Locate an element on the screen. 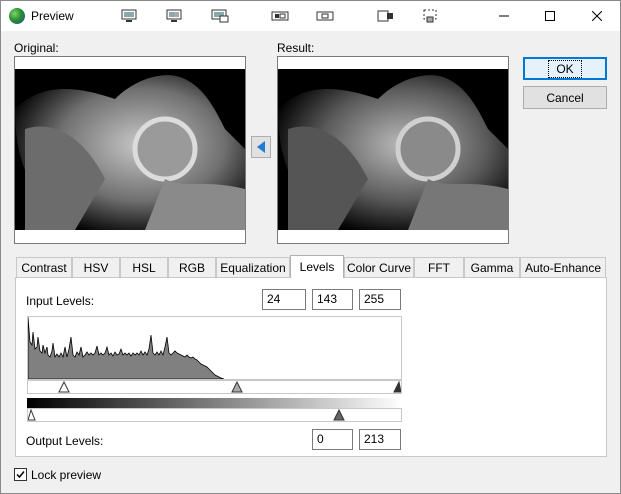 The width and height of the screenshot is (621, 494). input-black-handle is located at coordinates (64, 386).